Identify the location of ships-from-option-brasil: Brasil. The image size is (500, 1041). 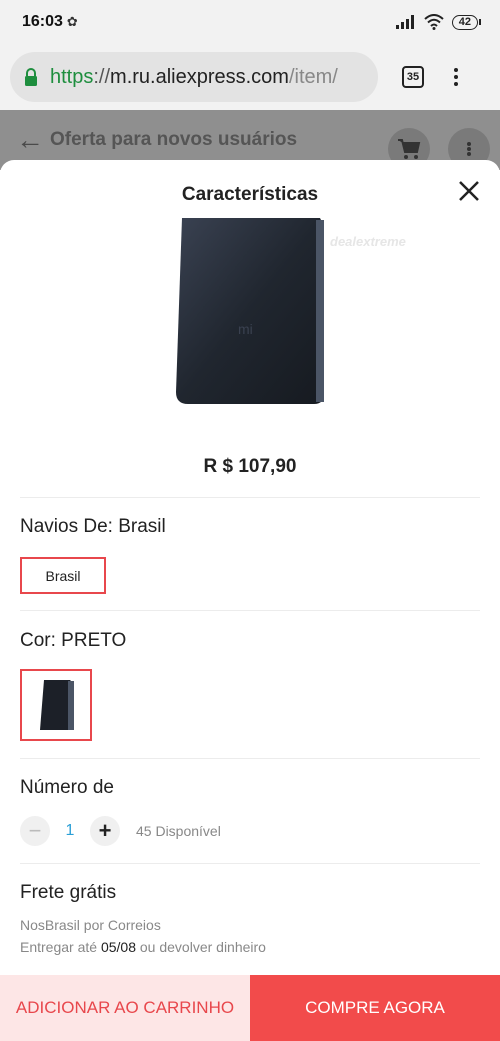
(63, 575).